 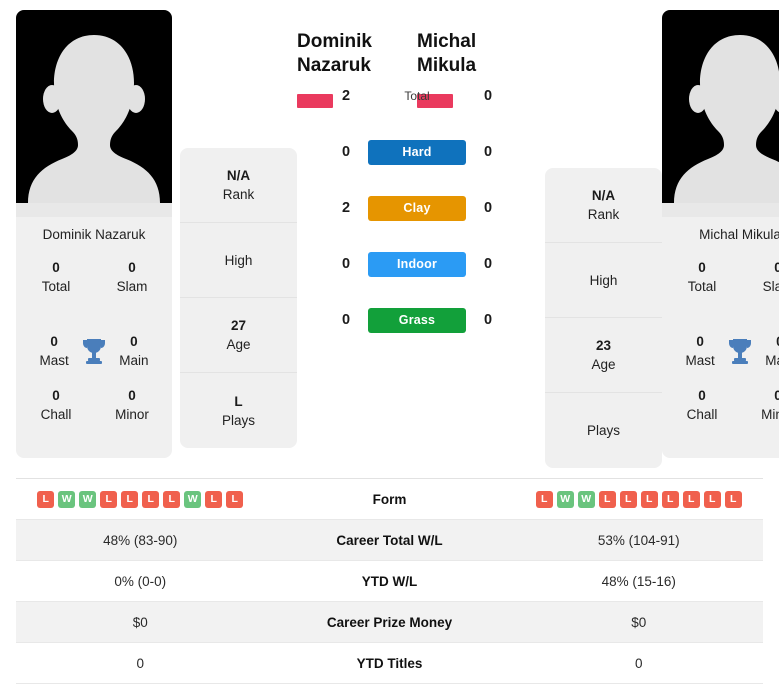 I want to click on surface-badge-clay: Clay, so click(x=417, y=208).